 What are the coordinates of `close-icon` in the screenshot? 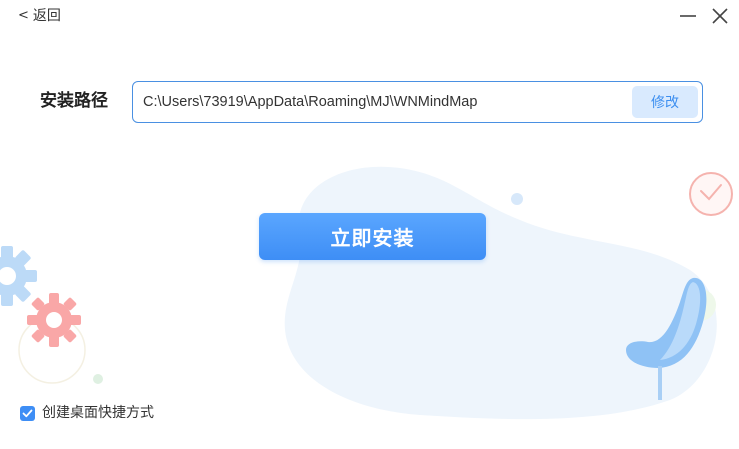 It's located at (720, 16).